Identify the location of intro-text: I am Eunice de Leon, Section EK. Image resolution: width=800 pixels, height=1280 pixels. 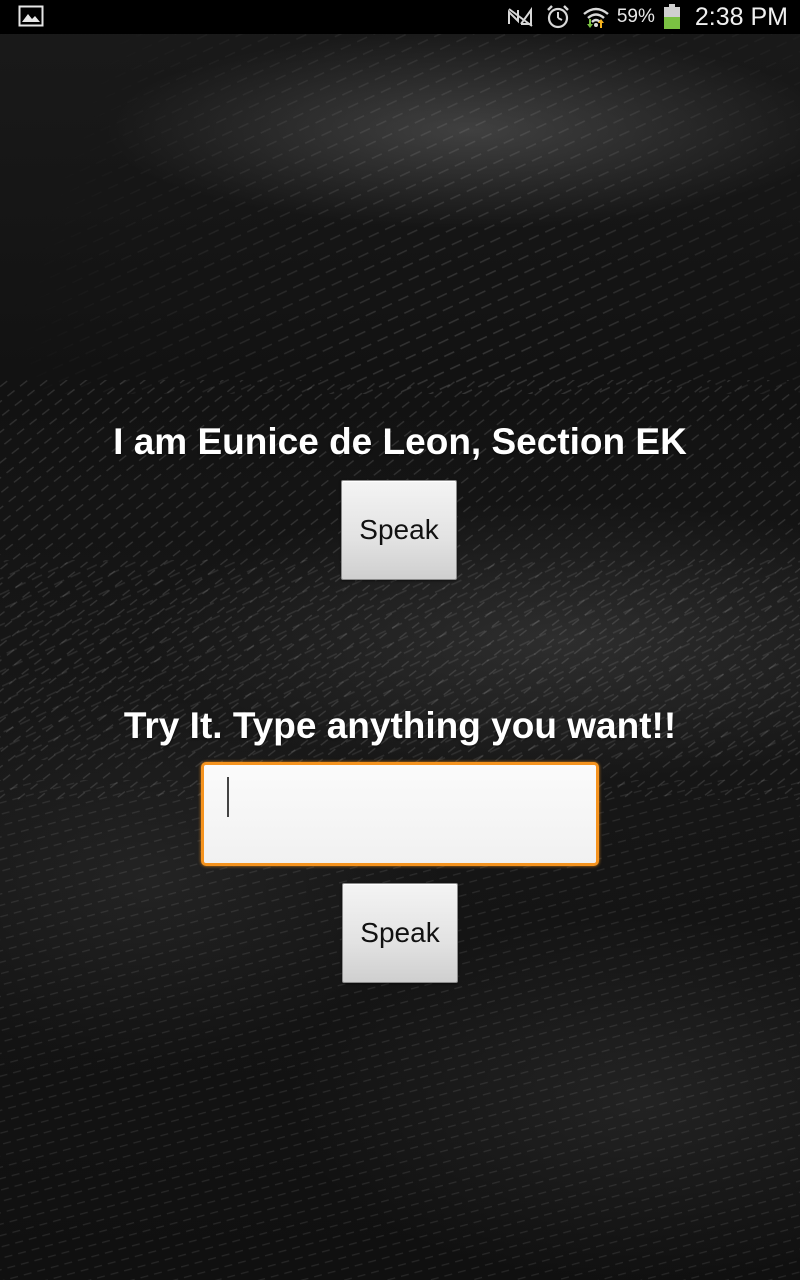
(400, 441).